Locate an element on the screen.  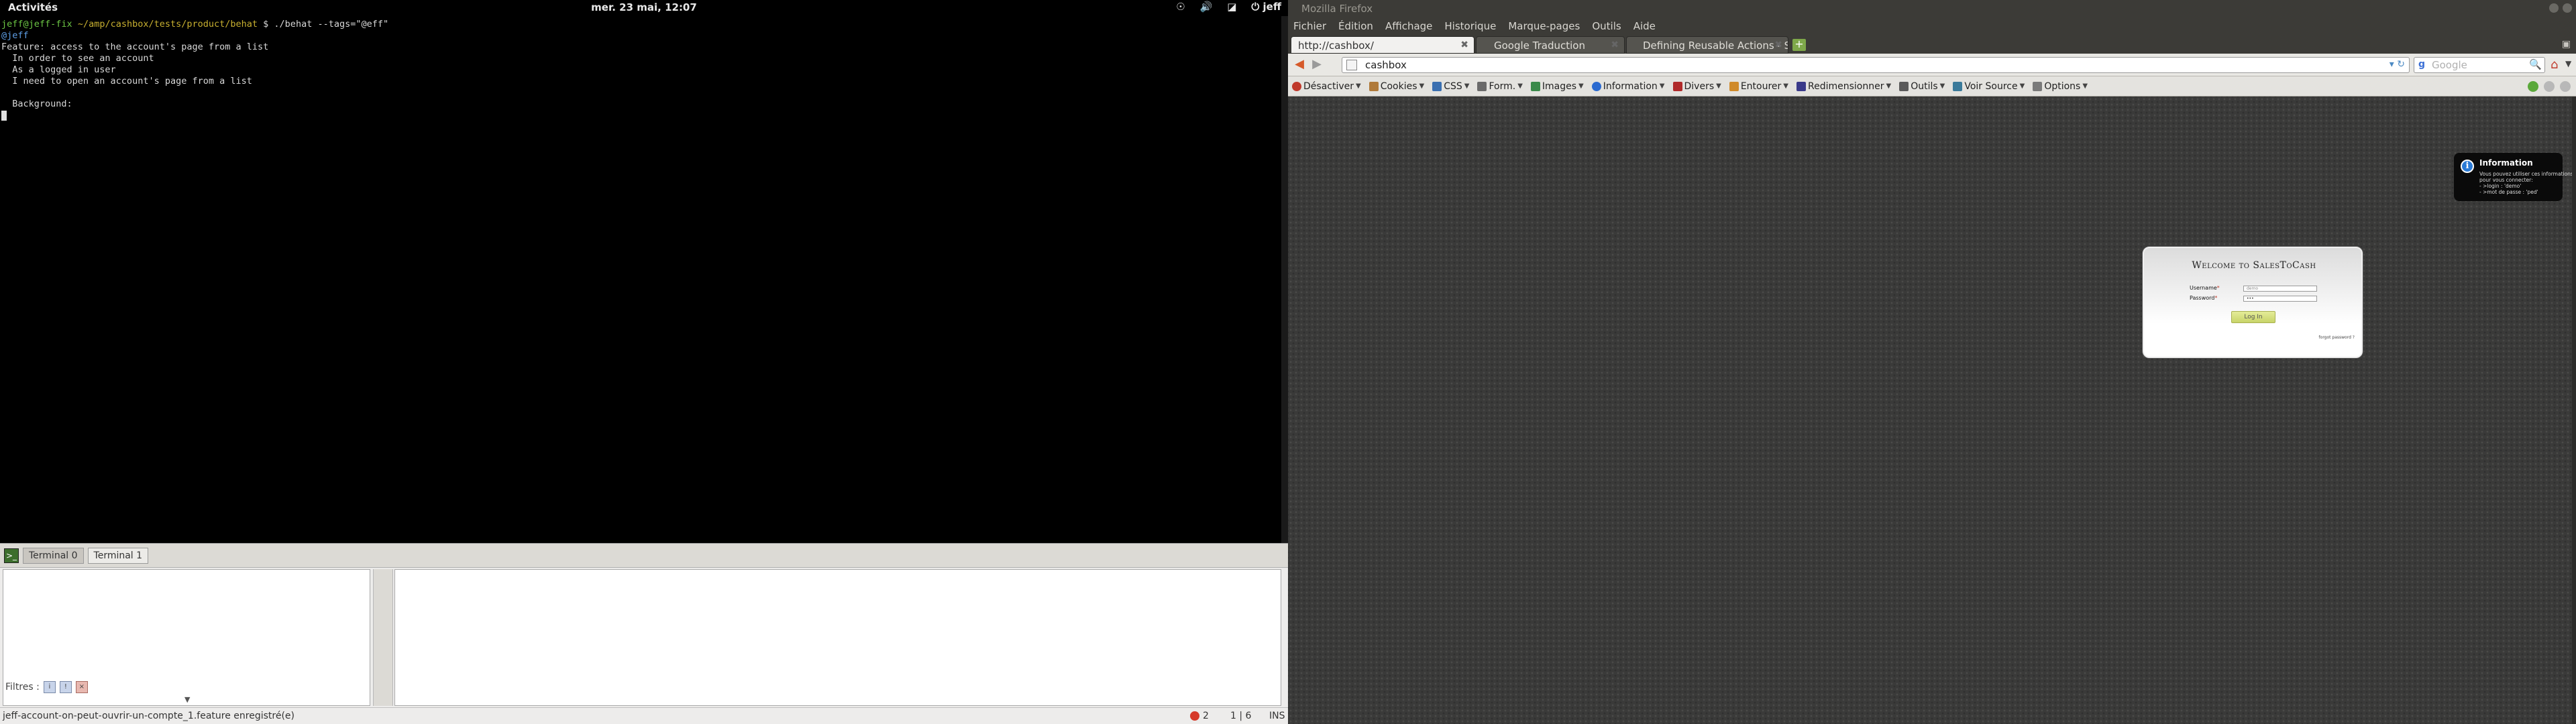
devbar-options: Options ▼ is located at coordinates (2060, 86).